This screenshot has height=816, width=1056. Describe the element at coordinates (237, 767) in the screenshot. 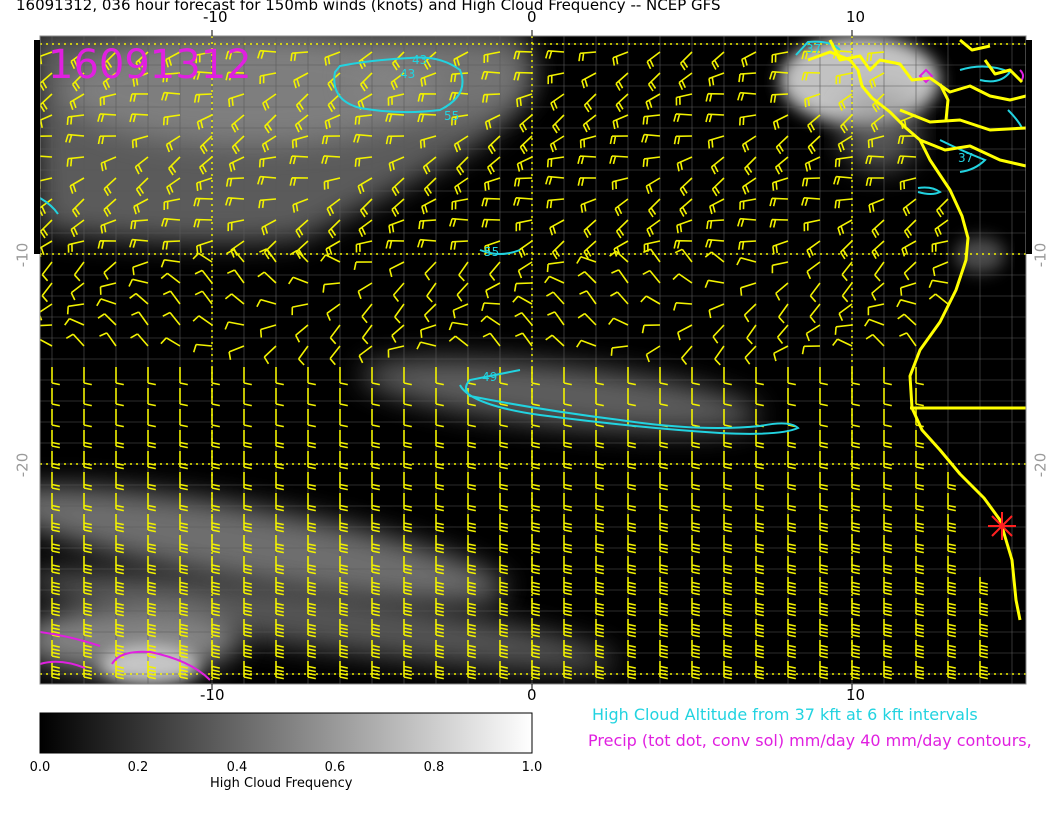

I see `colorbar-tick: 0.4` at that location.